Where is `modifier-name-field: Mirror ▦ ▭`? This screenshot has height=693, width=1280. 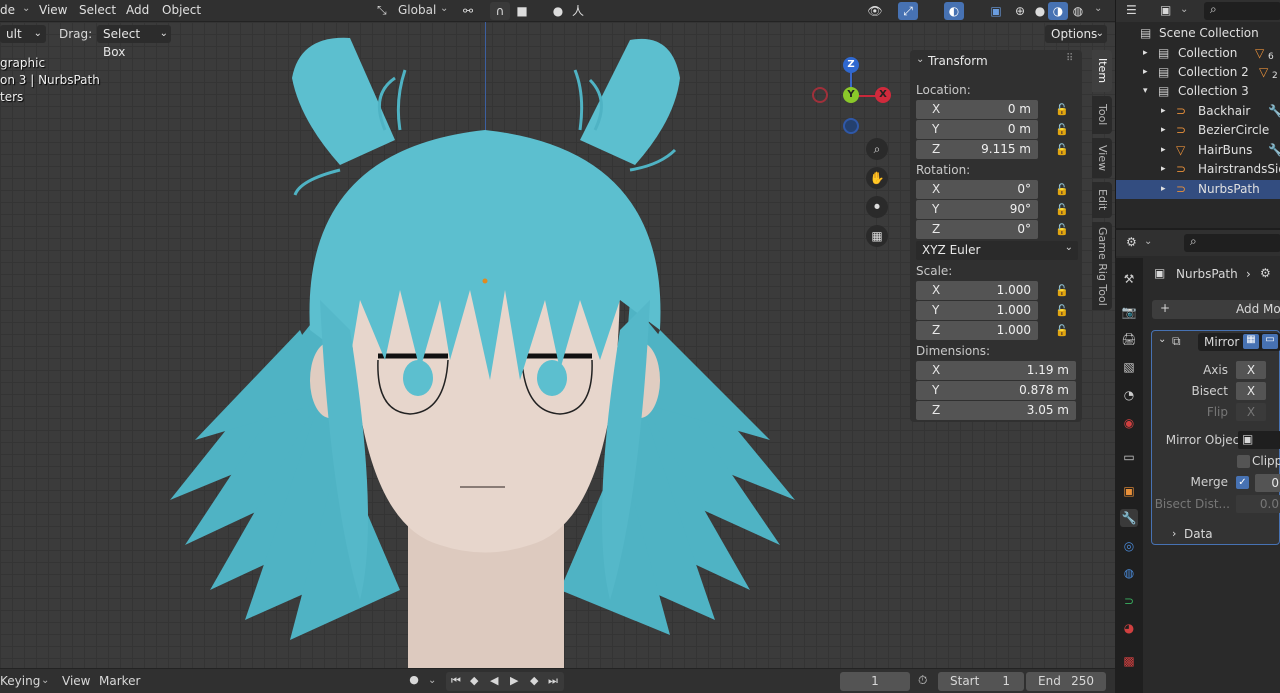
modifier-name-field: Mirror ▦ ▭ is located at coordinates (1239, 342).